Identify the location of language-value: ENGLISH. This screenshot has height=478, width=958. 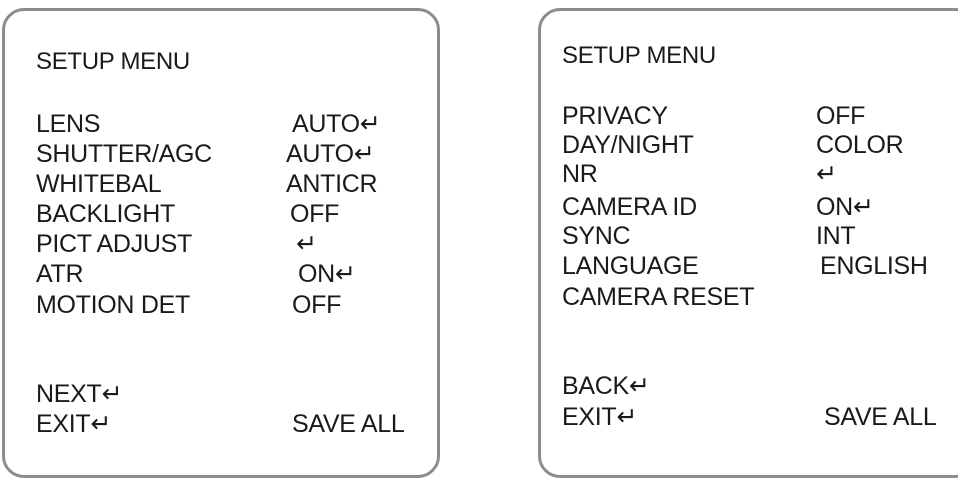
(874, 266).